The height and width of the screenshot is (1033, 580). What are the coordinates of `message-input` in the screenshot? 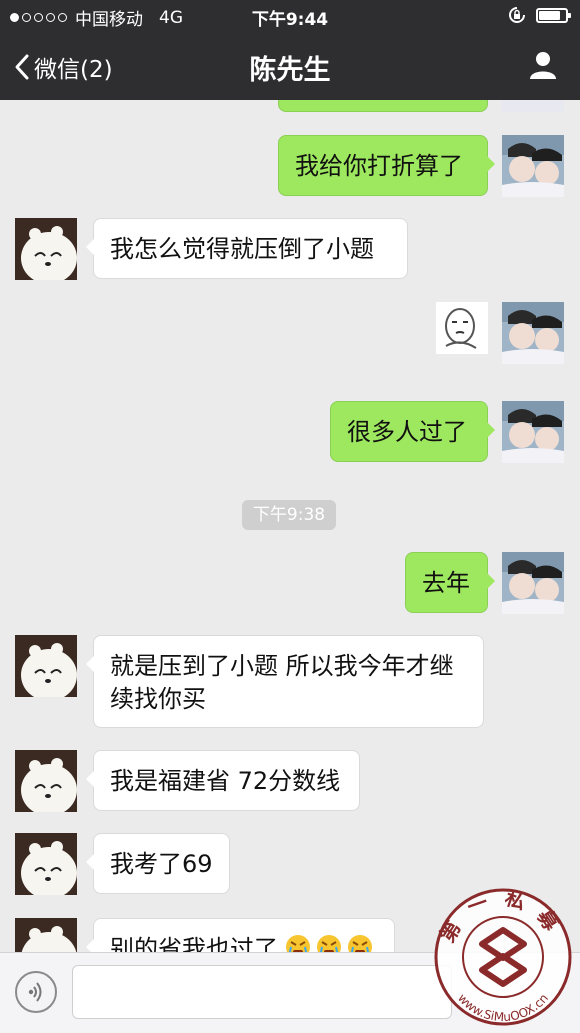 It's located at (262, 992).